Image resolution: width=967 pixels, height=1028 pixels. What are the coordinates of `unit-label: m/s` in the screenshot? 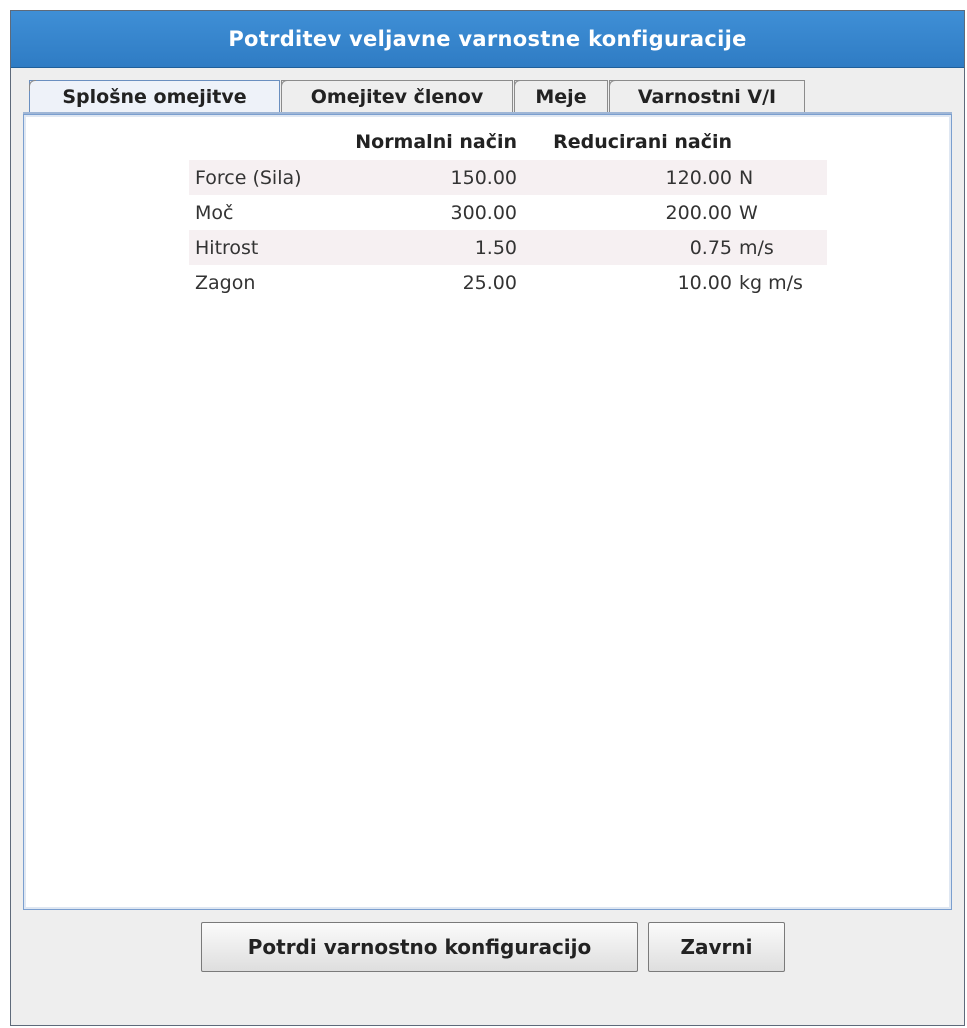 It's located at (779, 247).